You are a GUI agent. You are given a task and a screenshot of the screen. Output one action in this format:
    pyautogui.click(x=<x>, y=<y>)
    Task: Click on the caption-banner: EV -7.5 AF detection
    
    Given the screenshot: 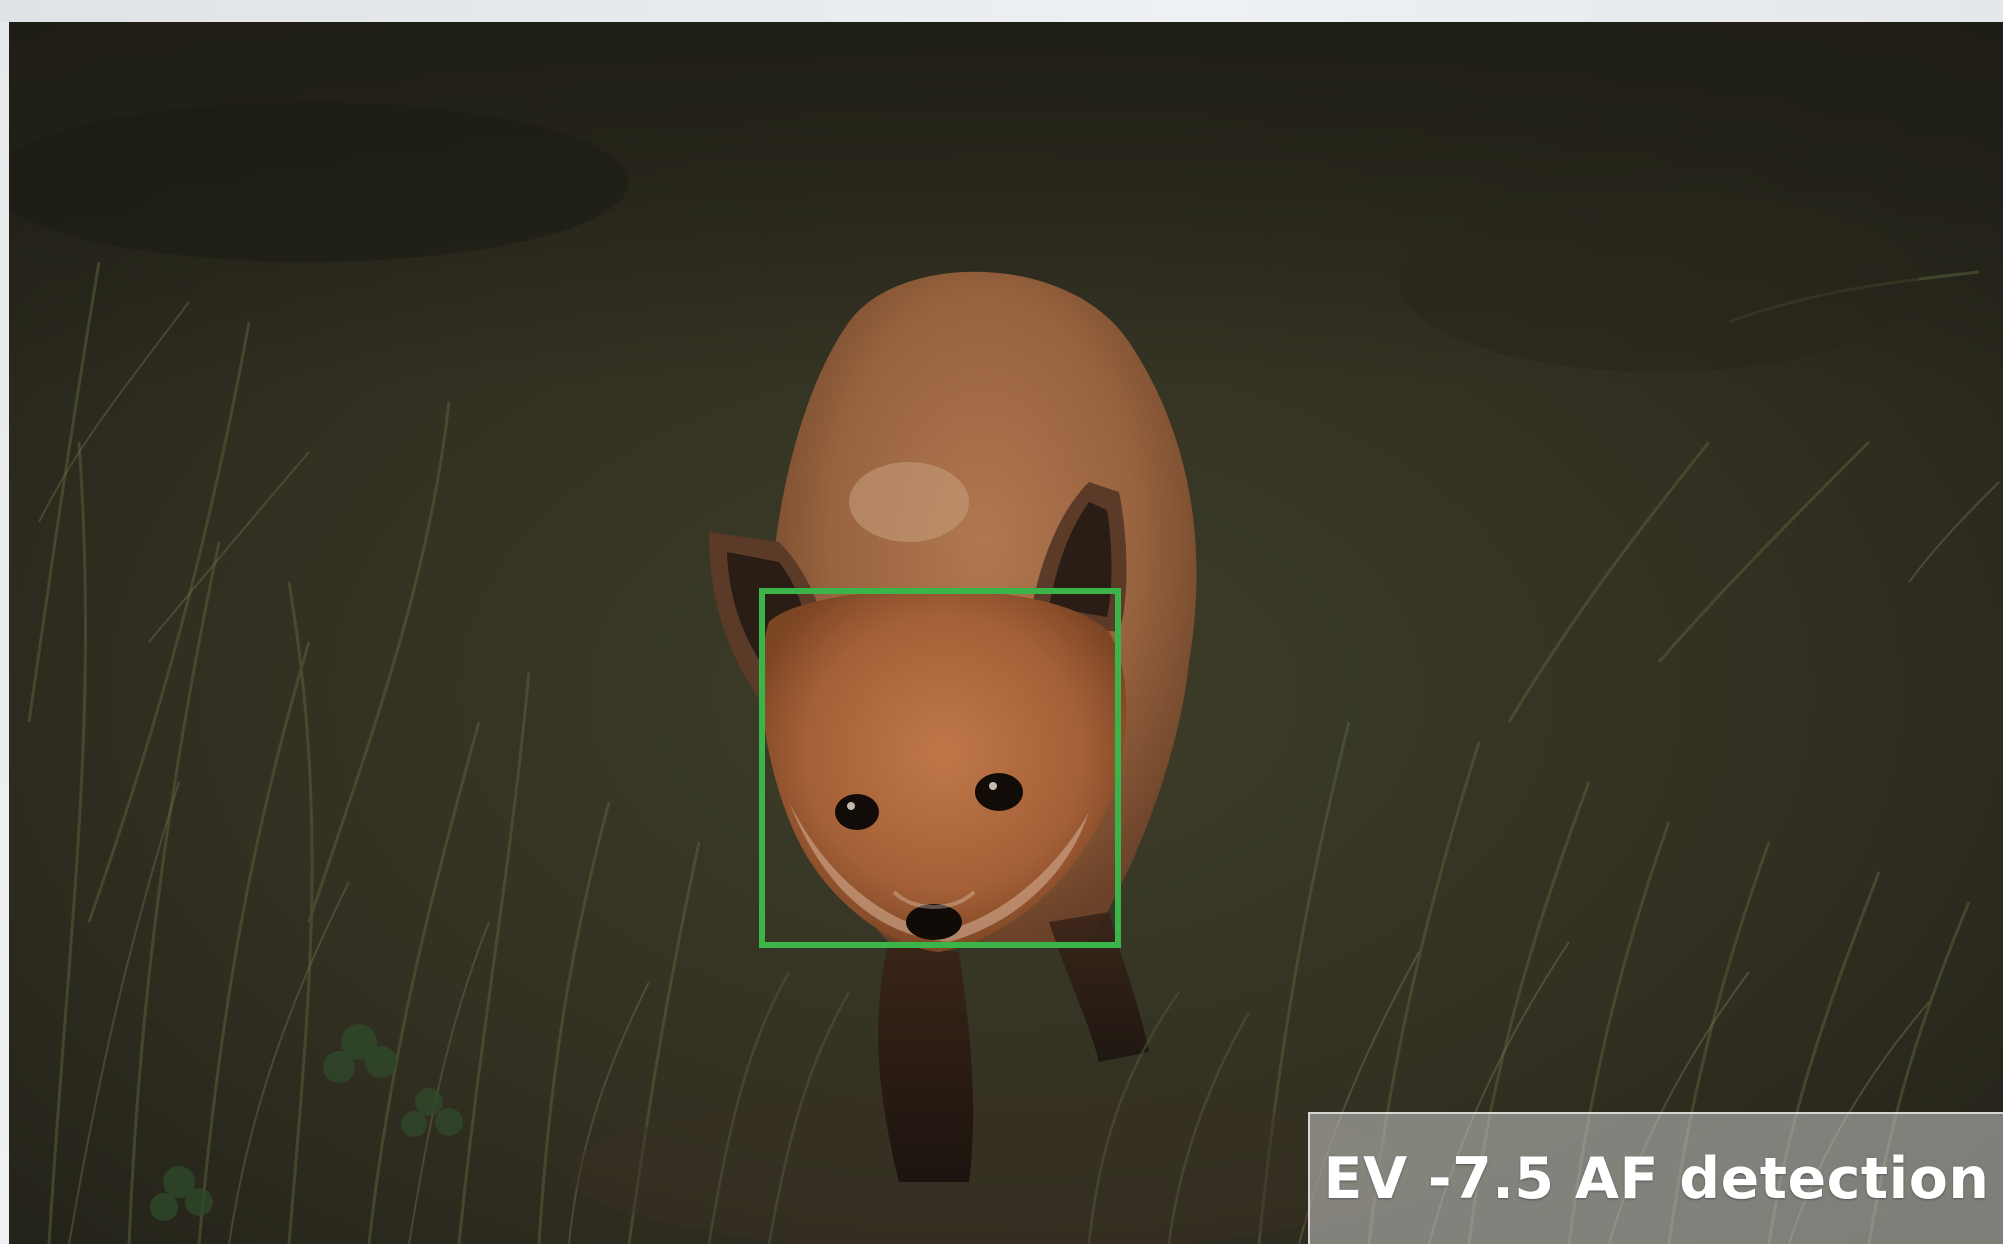 What is the action you would take?
    pyautogui.click(x=1655, y=1178)
    